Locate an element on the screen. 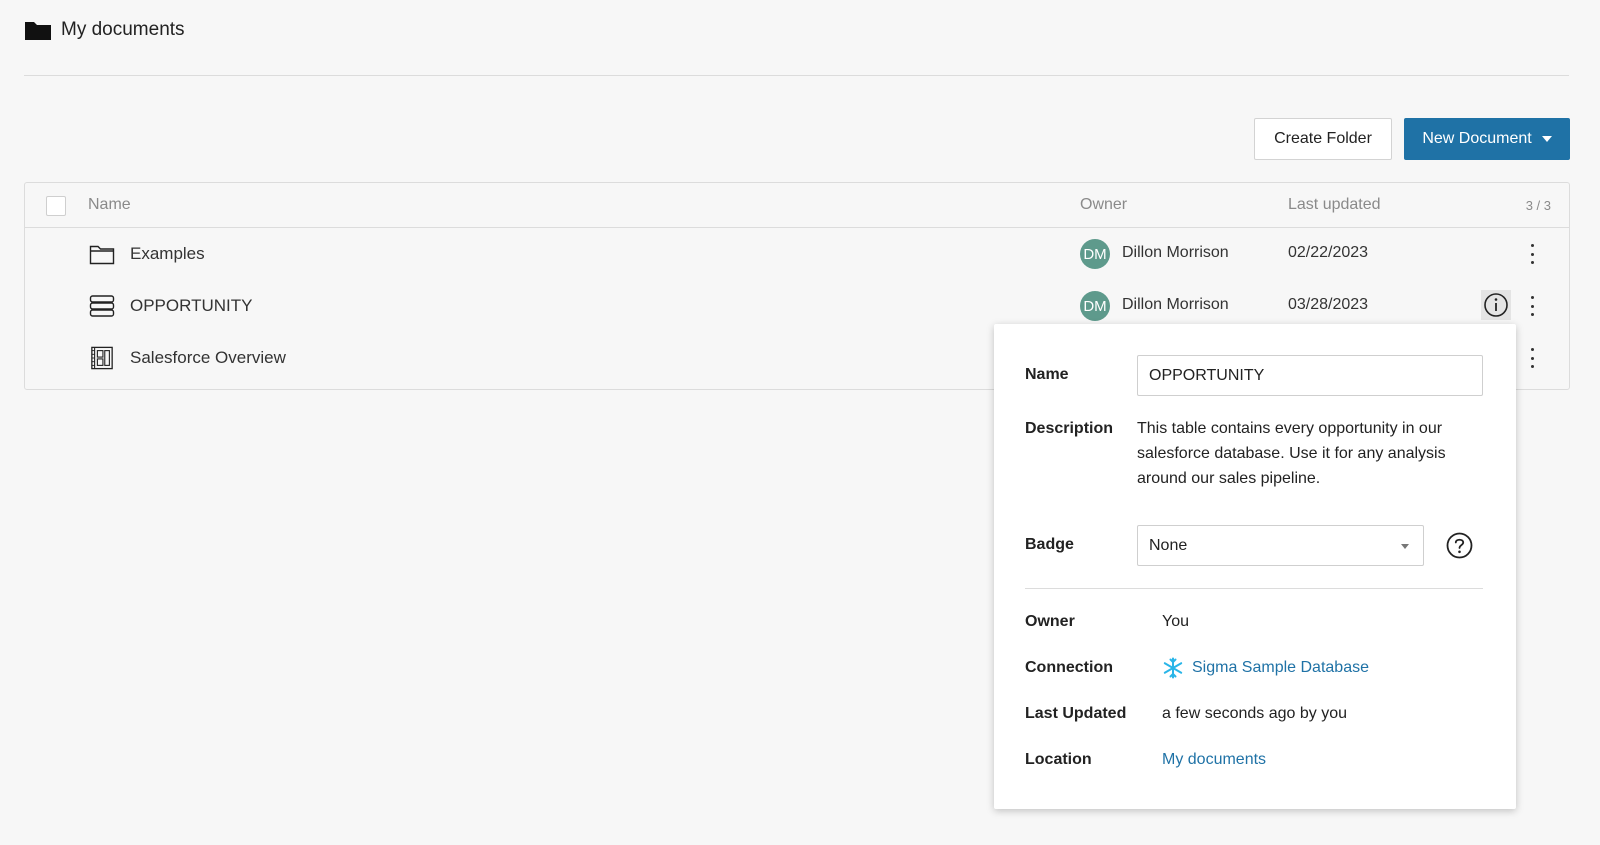 This screenshot has height=845, width=1600. new-document-label: New Document is located at coordinates (1477, 138).